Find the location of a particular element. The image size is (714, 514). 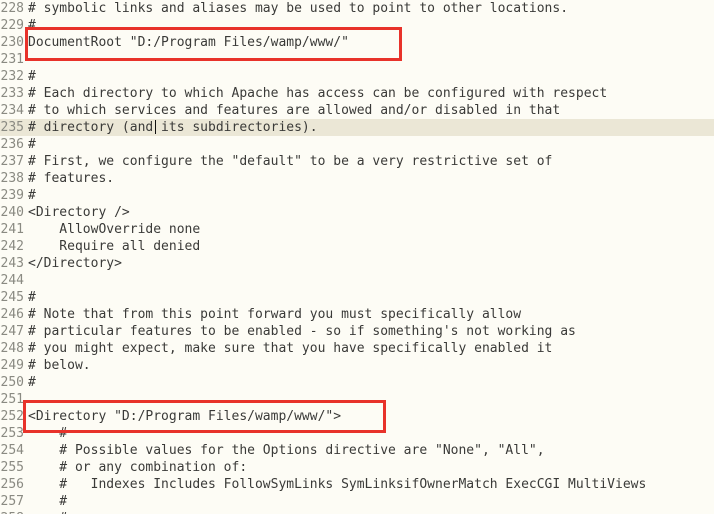

line-number: 238 is located at coordinates (12, 178).